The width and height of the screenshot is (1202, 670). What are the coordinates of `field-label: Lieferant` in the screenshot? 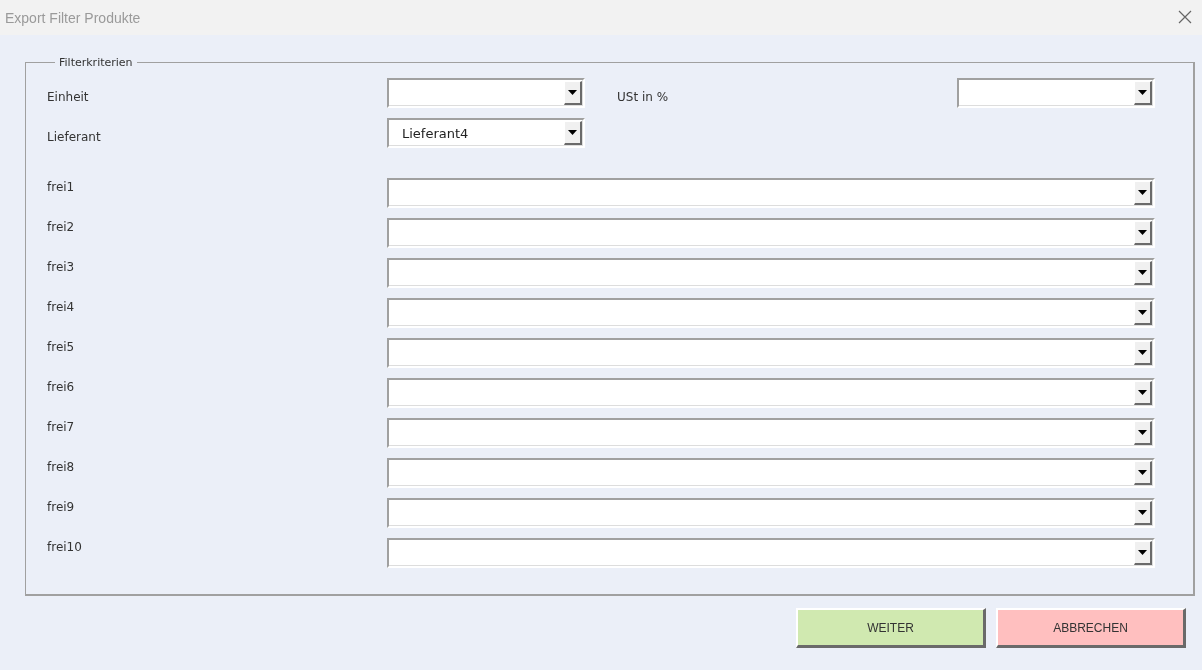 It's located at (74, 136).